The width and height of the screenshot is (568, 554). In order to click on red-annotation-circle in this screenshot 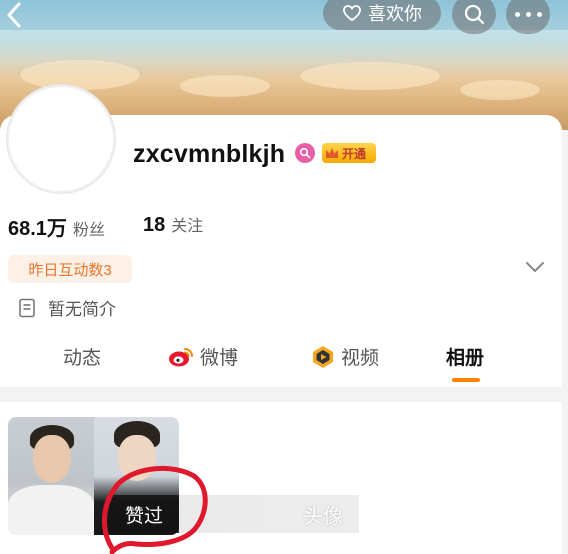, I will do `click(154, 509)`.